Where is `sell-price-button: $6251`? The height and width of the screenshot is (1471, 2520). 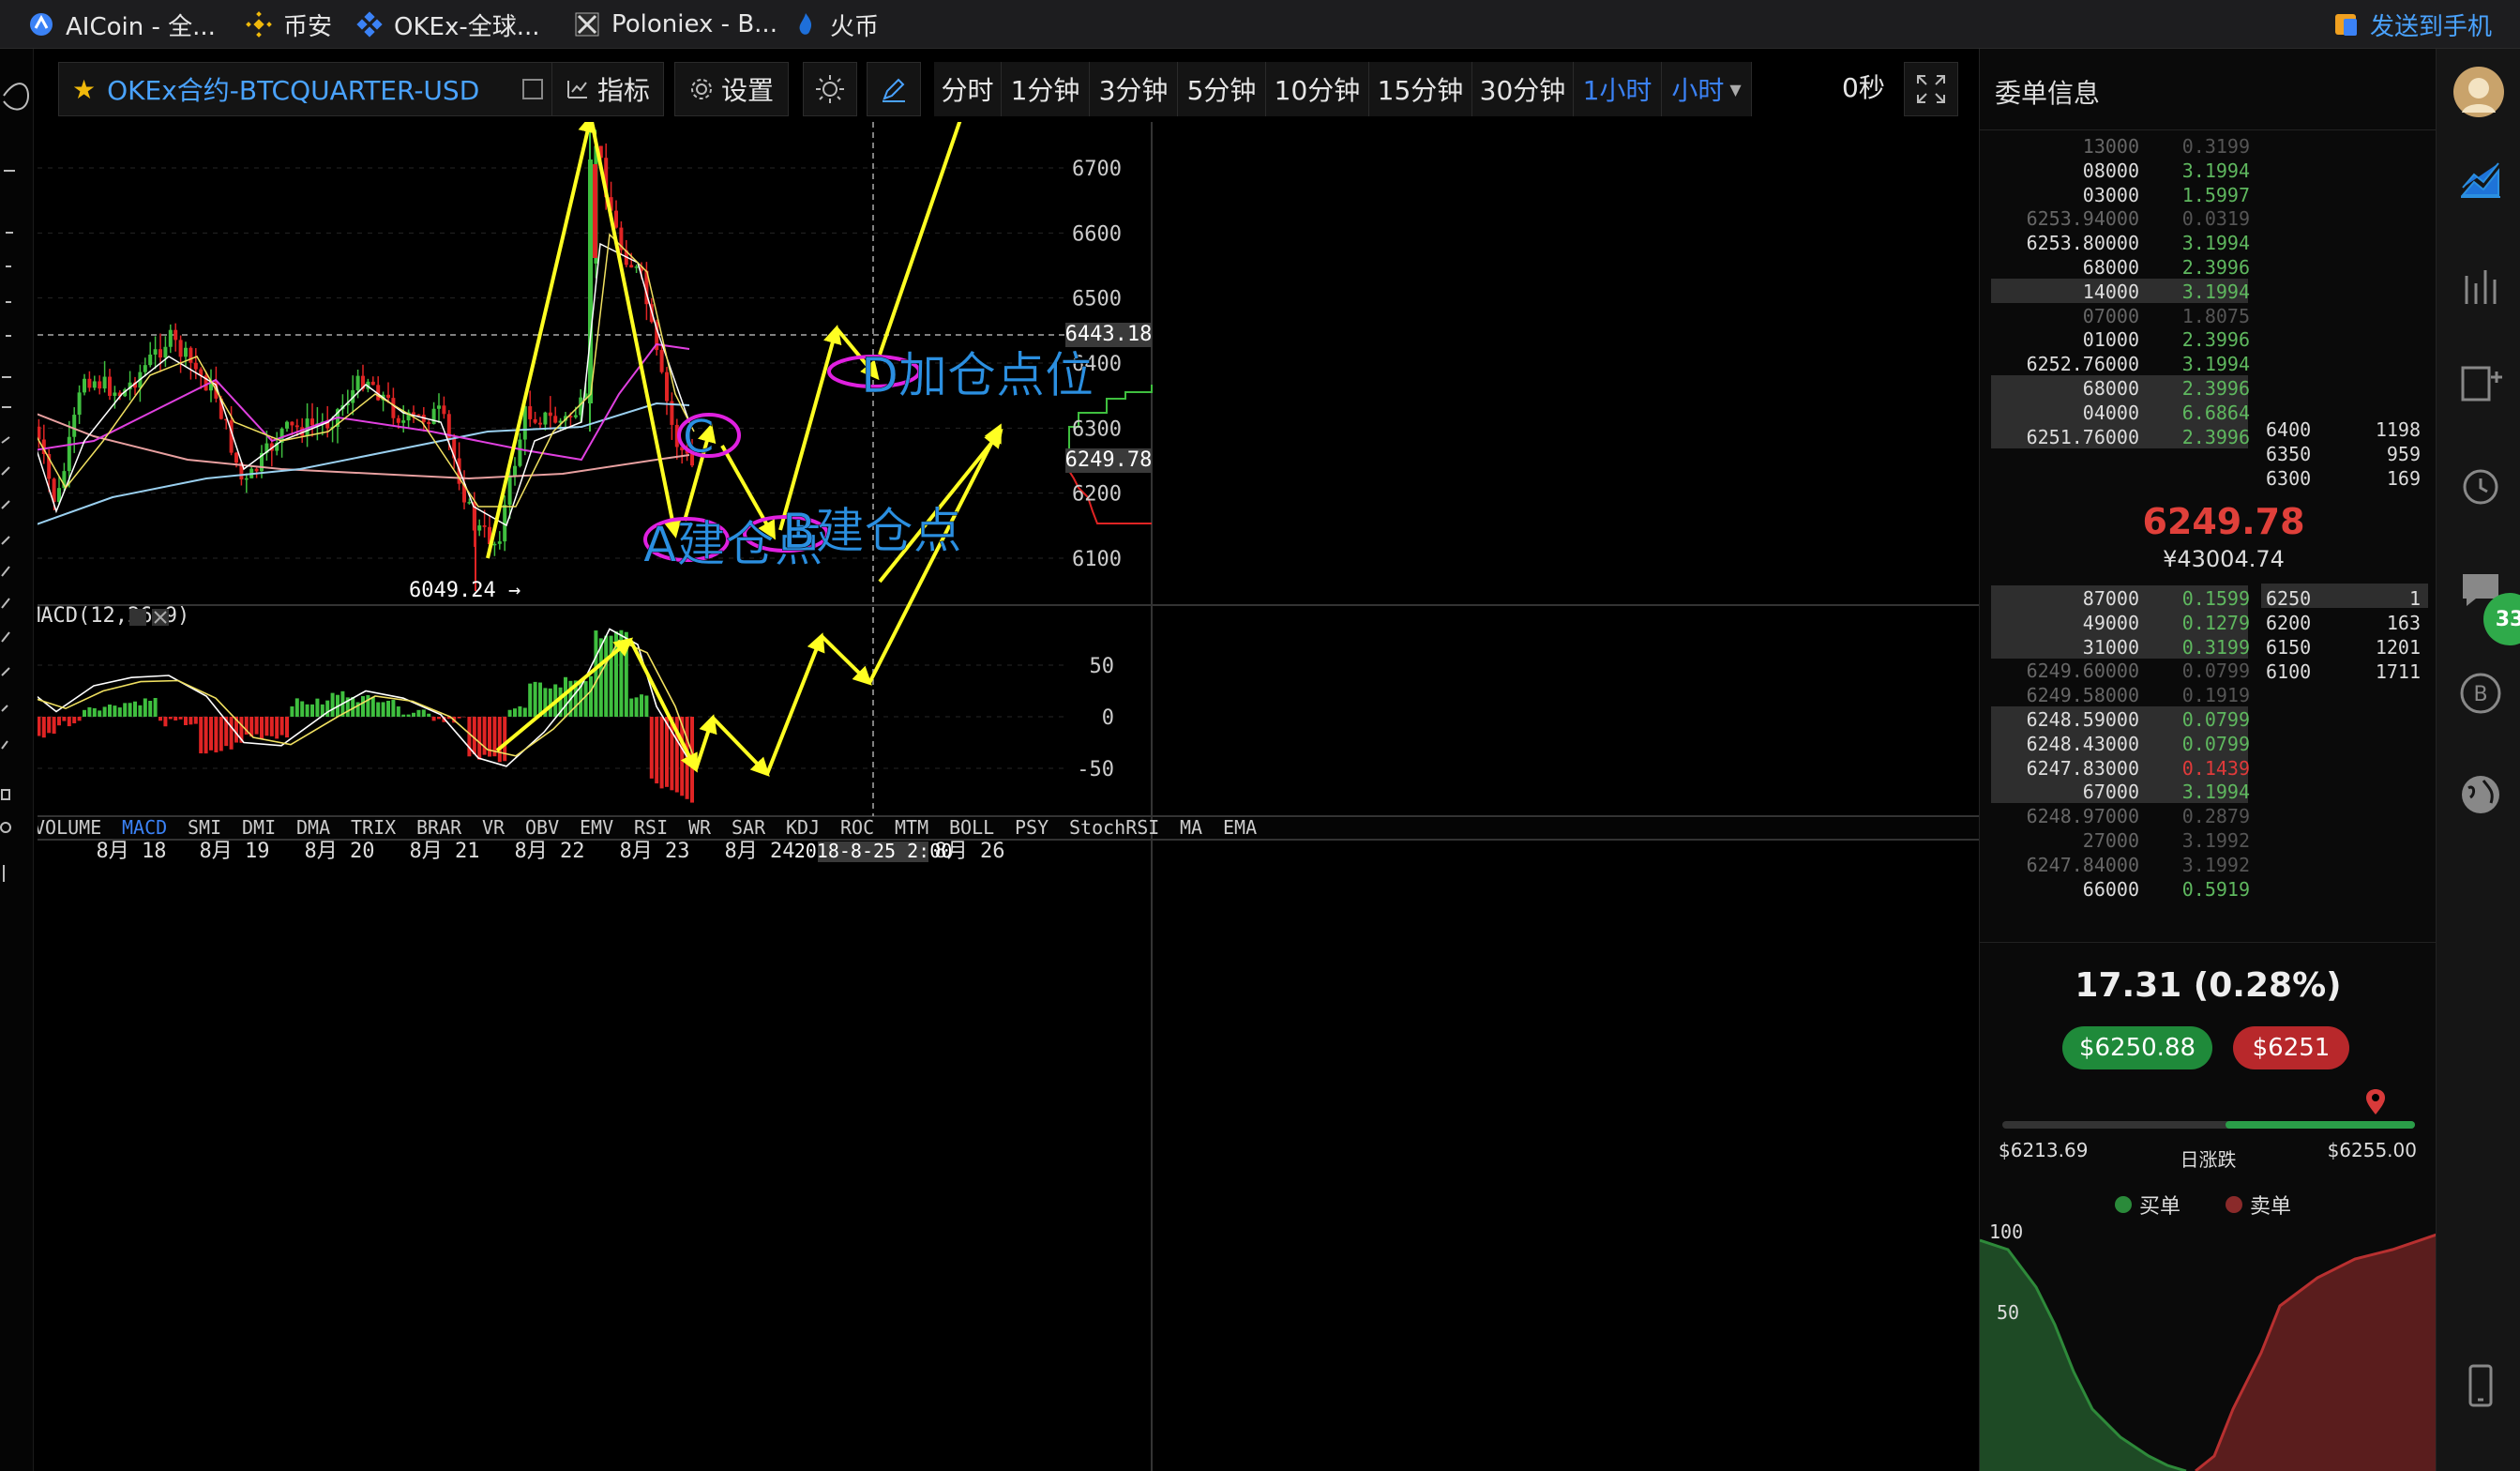 sell-price-button: $6251 is located at coordinates (2291, 1047).